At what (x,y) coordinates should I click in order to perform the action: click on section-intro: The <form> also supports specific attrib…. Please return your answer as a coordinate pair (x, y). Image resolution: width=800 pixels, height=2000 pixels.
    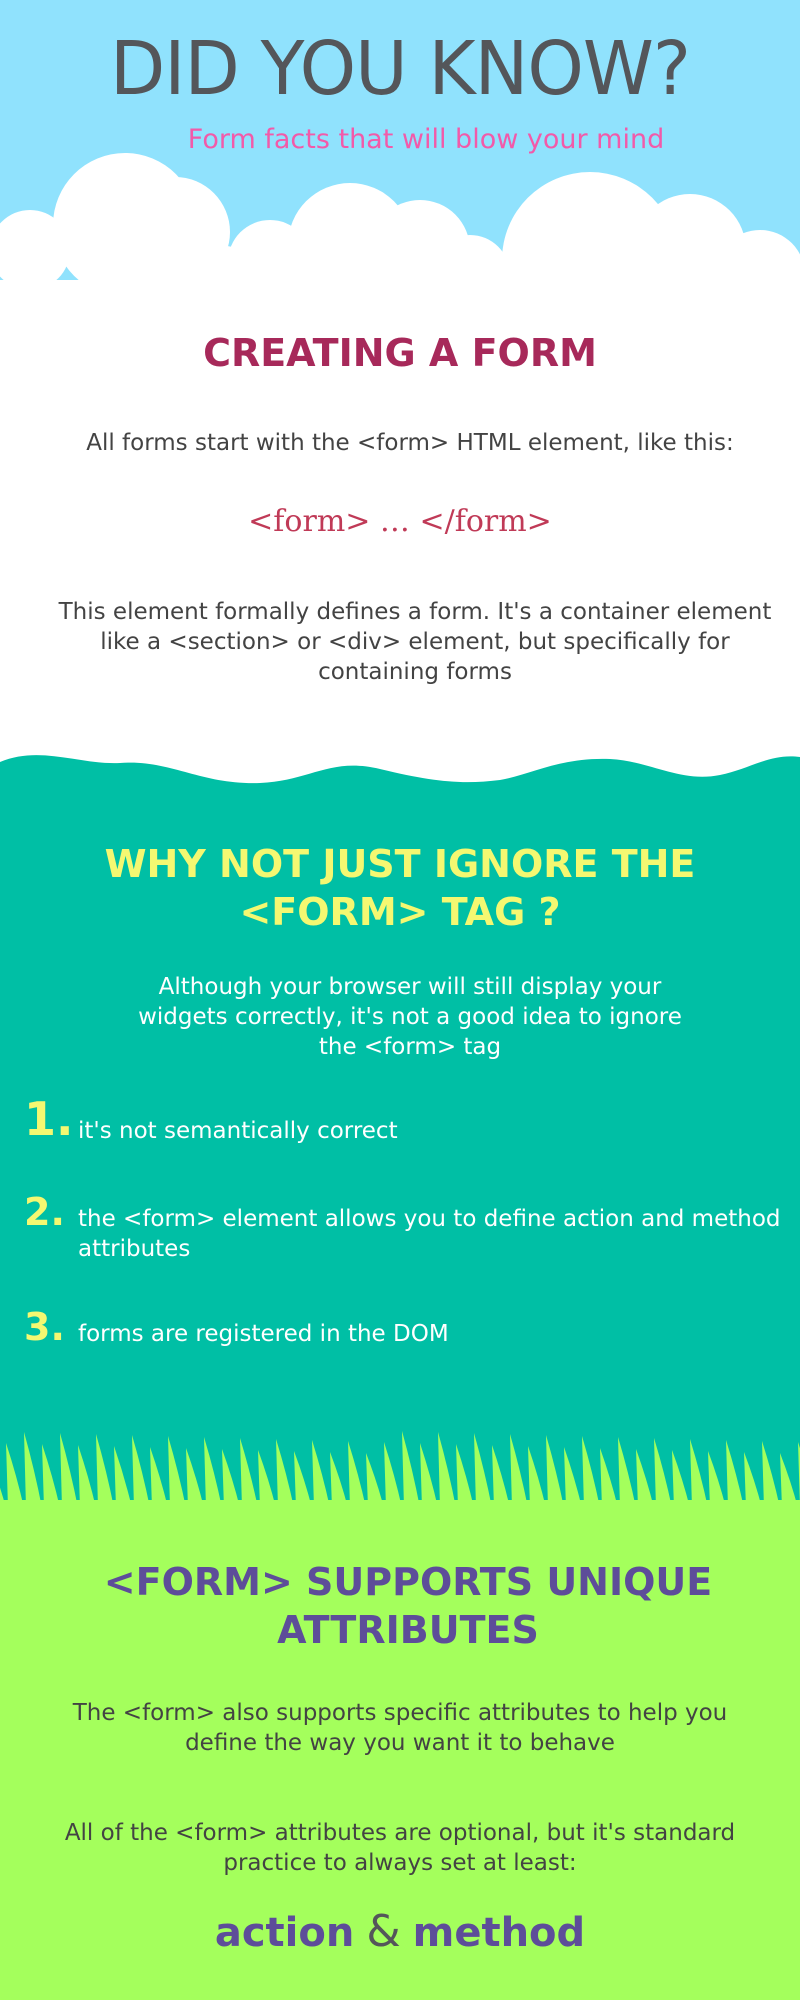
    Looking at the image, I should click on (400, 1728).